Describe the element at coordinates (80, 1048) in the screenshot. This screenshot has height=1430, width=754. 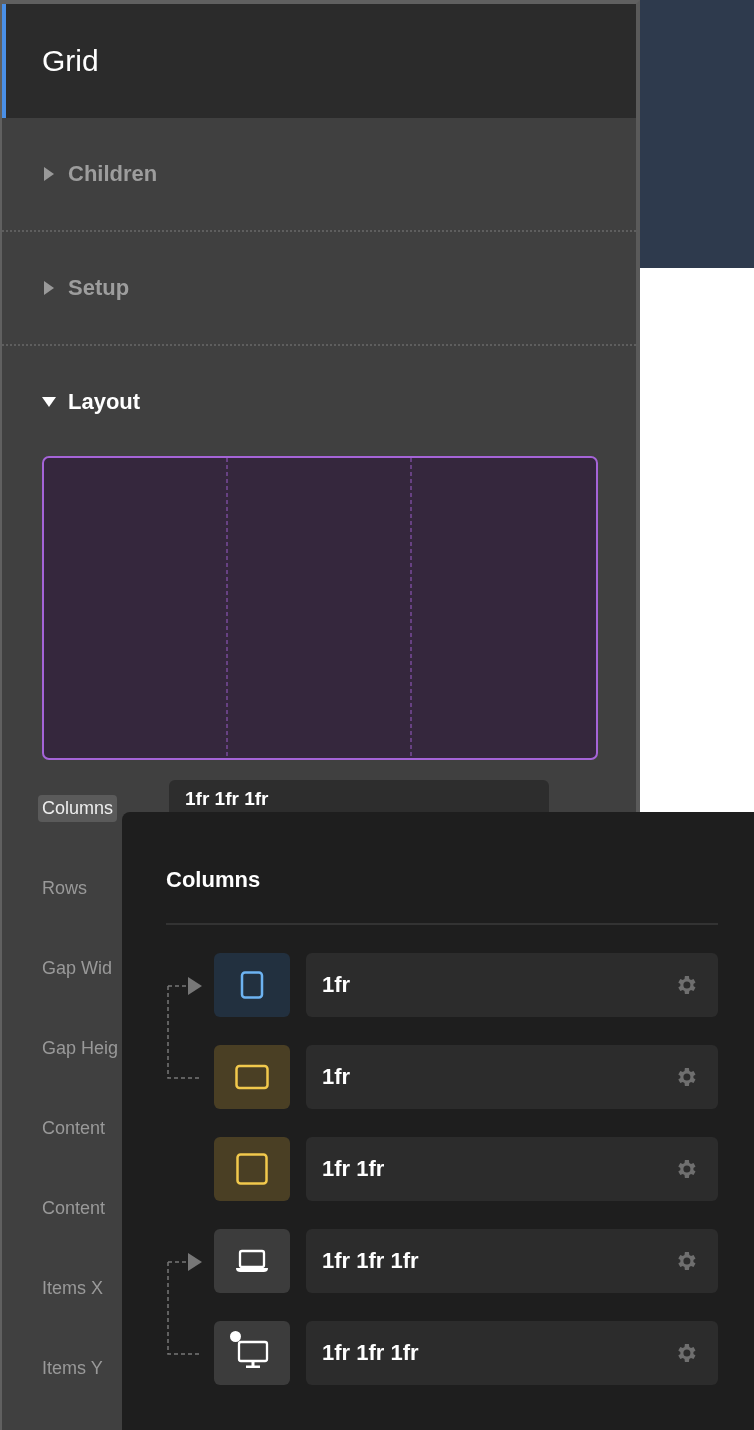
I see `property-label: Gap Heig` at that location.